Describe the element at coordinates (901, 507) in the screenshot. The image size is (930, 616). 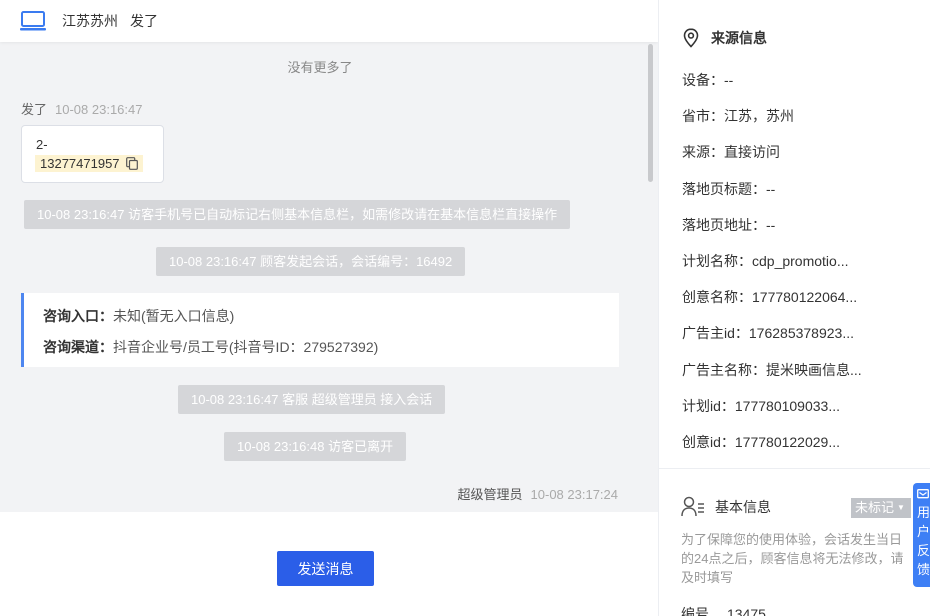
I see `caret-down-icon: ▼` at that location.